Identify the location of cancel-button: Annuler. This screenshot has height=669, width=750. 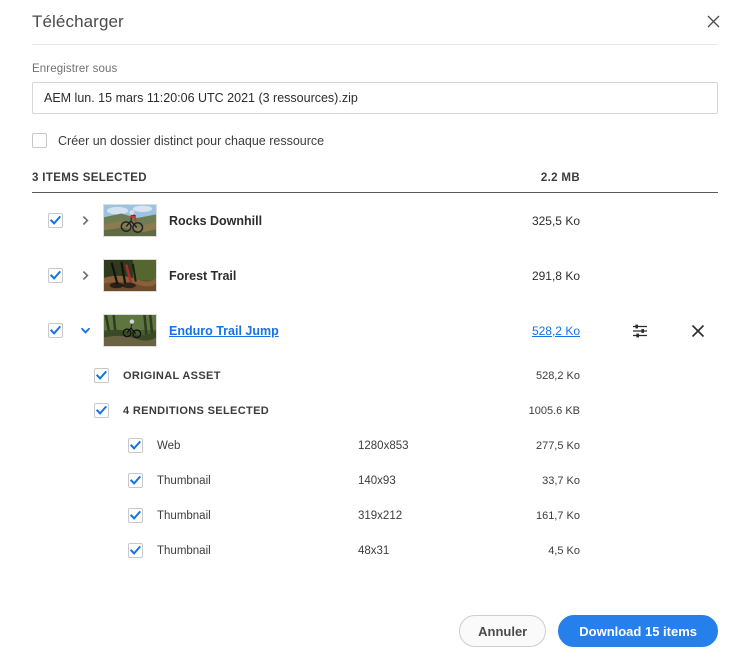
(503, 631).